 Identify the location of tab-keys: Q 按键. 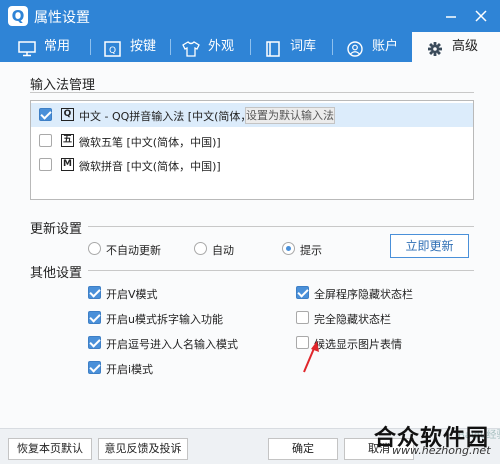
(135, 47).